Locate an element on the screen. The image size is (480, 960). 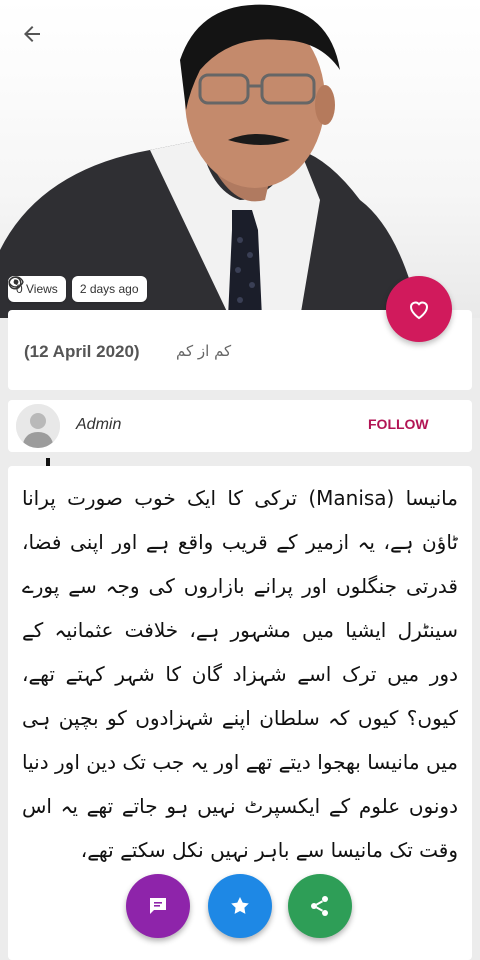
favorite-button is located at coordinates (419, 309).